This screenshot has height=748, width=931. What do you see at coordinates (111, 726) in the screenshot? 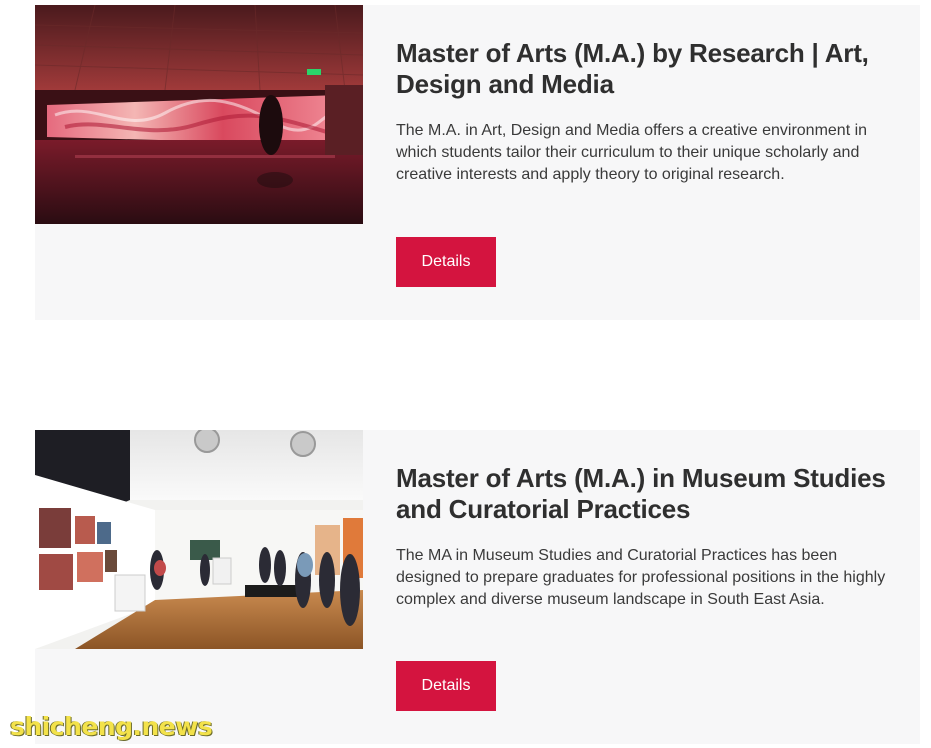
I see `watermark: shicheng.news` at bounding box center [111, 726].